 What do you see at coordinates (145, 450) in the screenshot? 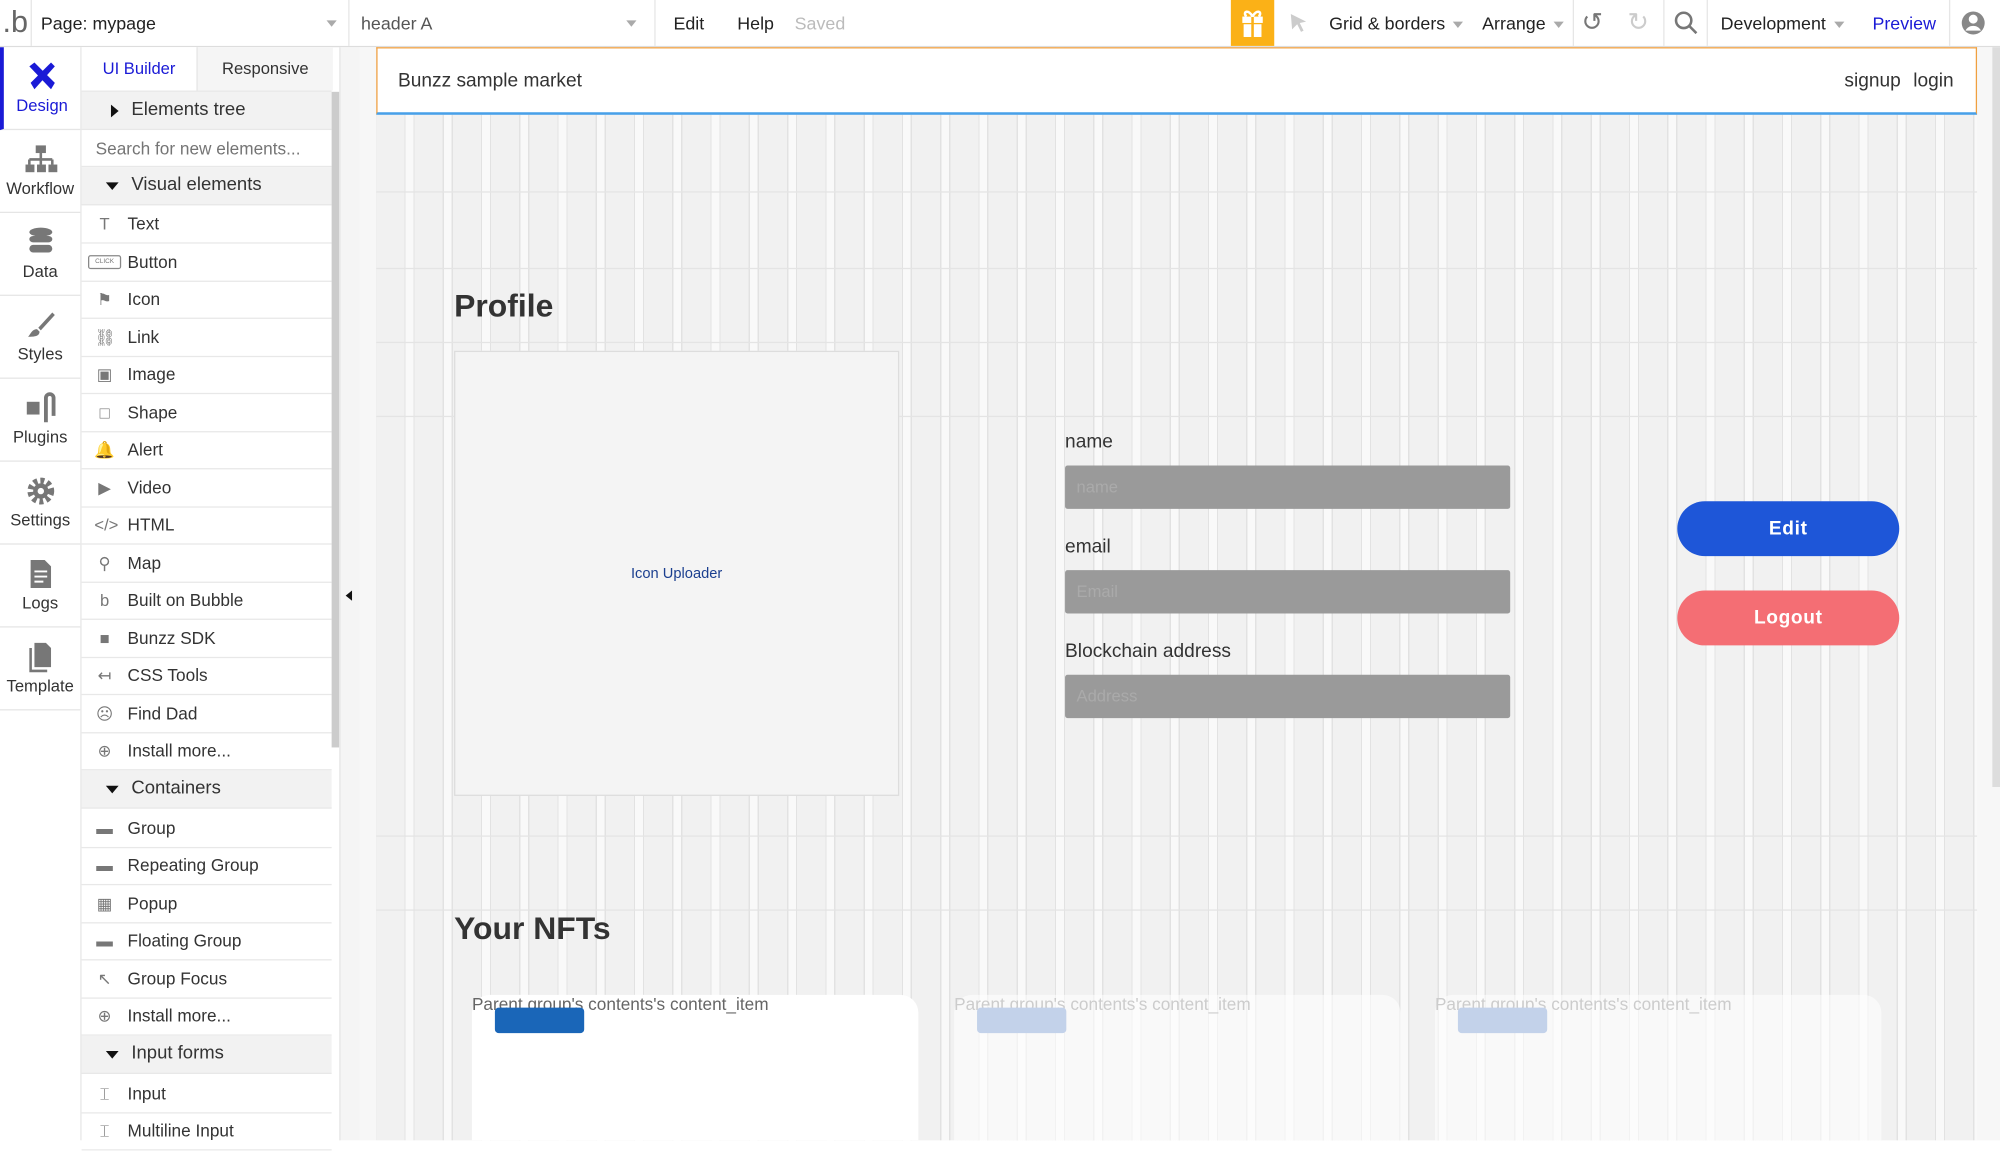
I see `element-item-label: Alert` at bounding box center [145, 450].